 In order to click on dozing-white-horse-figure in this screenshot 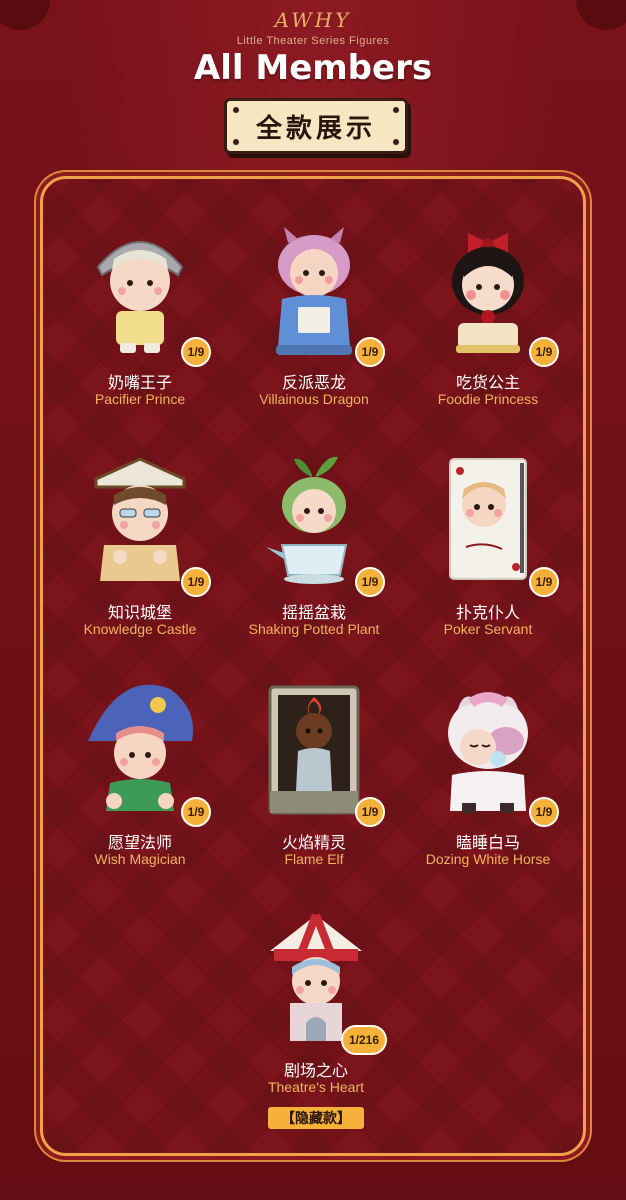, I will do `click(488, 752)`.